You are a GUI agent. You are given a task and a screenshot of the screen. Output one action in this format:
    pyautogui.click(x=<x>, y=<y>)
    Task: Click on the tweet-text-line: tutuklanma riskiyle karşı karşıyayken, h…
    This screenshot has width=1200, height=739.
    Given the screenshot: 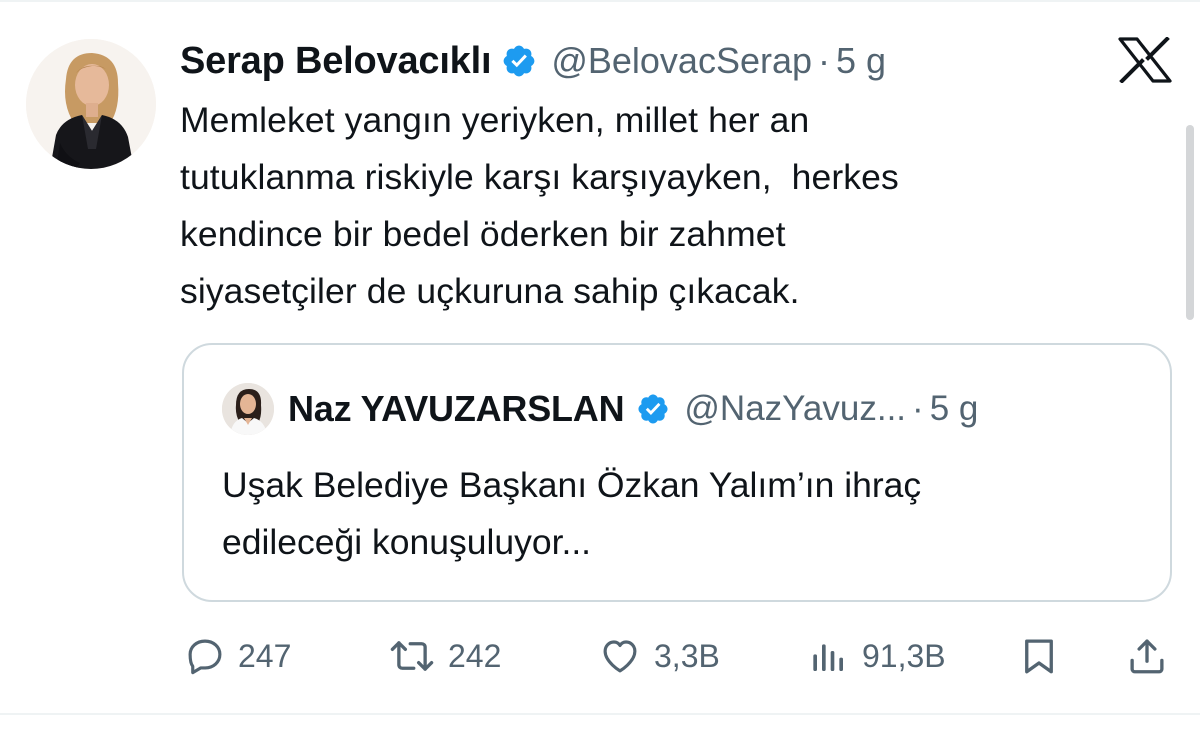 What is the action you would take?
    pyautogui.click(x=539, y=177)
    